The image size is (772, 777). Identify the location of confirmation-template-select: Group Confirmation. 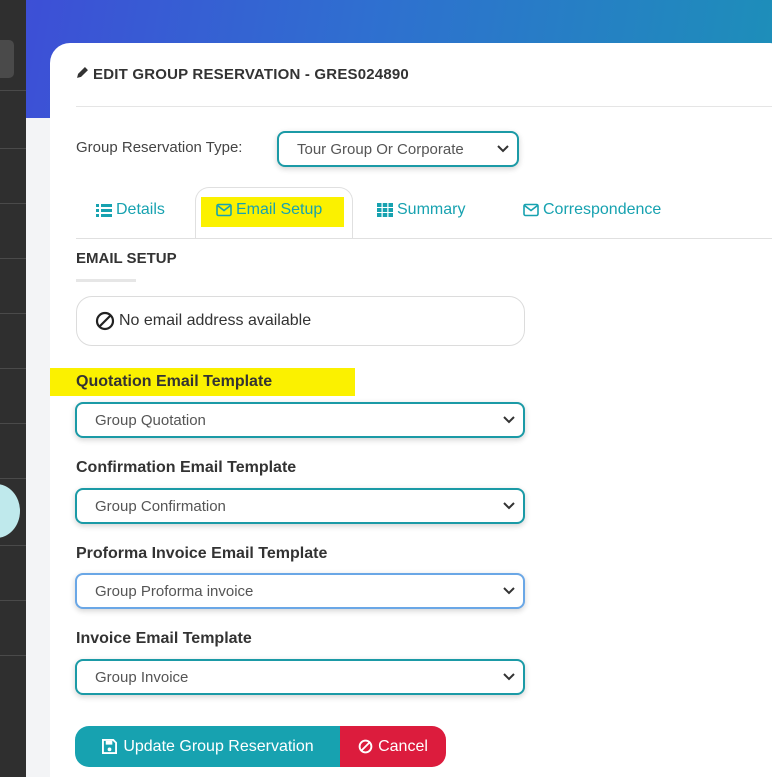
(300, 506).